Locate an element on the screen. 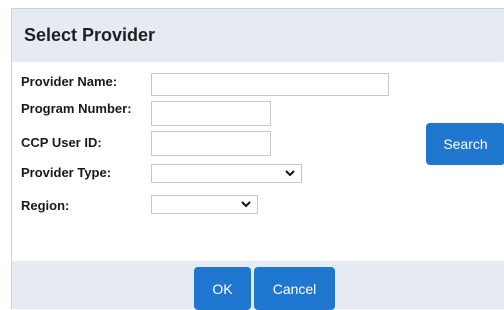 This screenshot has width=504, height=310. search-button: Search is located at coordinates (465, 144).